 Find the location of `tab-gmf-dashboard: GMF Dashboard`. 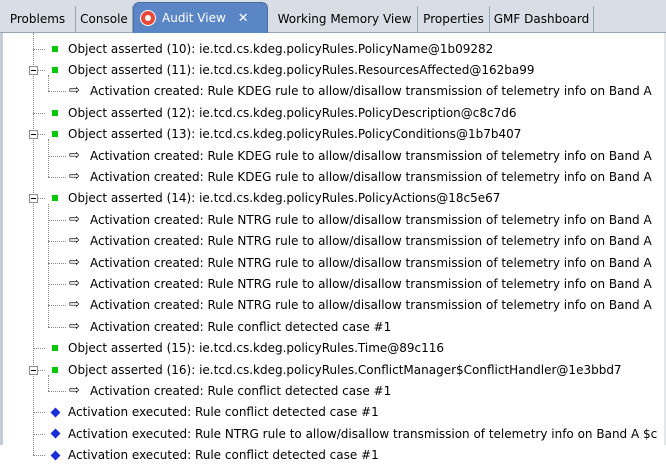

tab-gmf-dashboard: GMF Dashboard is located at coordinates (542, 19).